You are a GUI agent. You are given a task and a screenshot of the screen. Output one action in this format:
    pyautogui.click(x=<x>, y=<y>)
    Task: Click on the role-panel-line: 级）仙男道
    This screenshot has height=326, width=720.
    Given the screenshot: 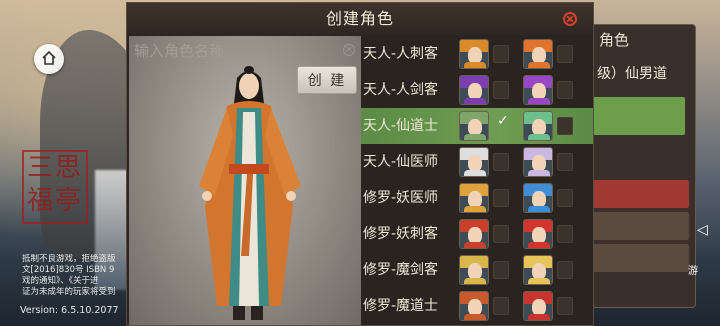 What is the action you would take?
    pyautogui.click(x=632, y=74)
    